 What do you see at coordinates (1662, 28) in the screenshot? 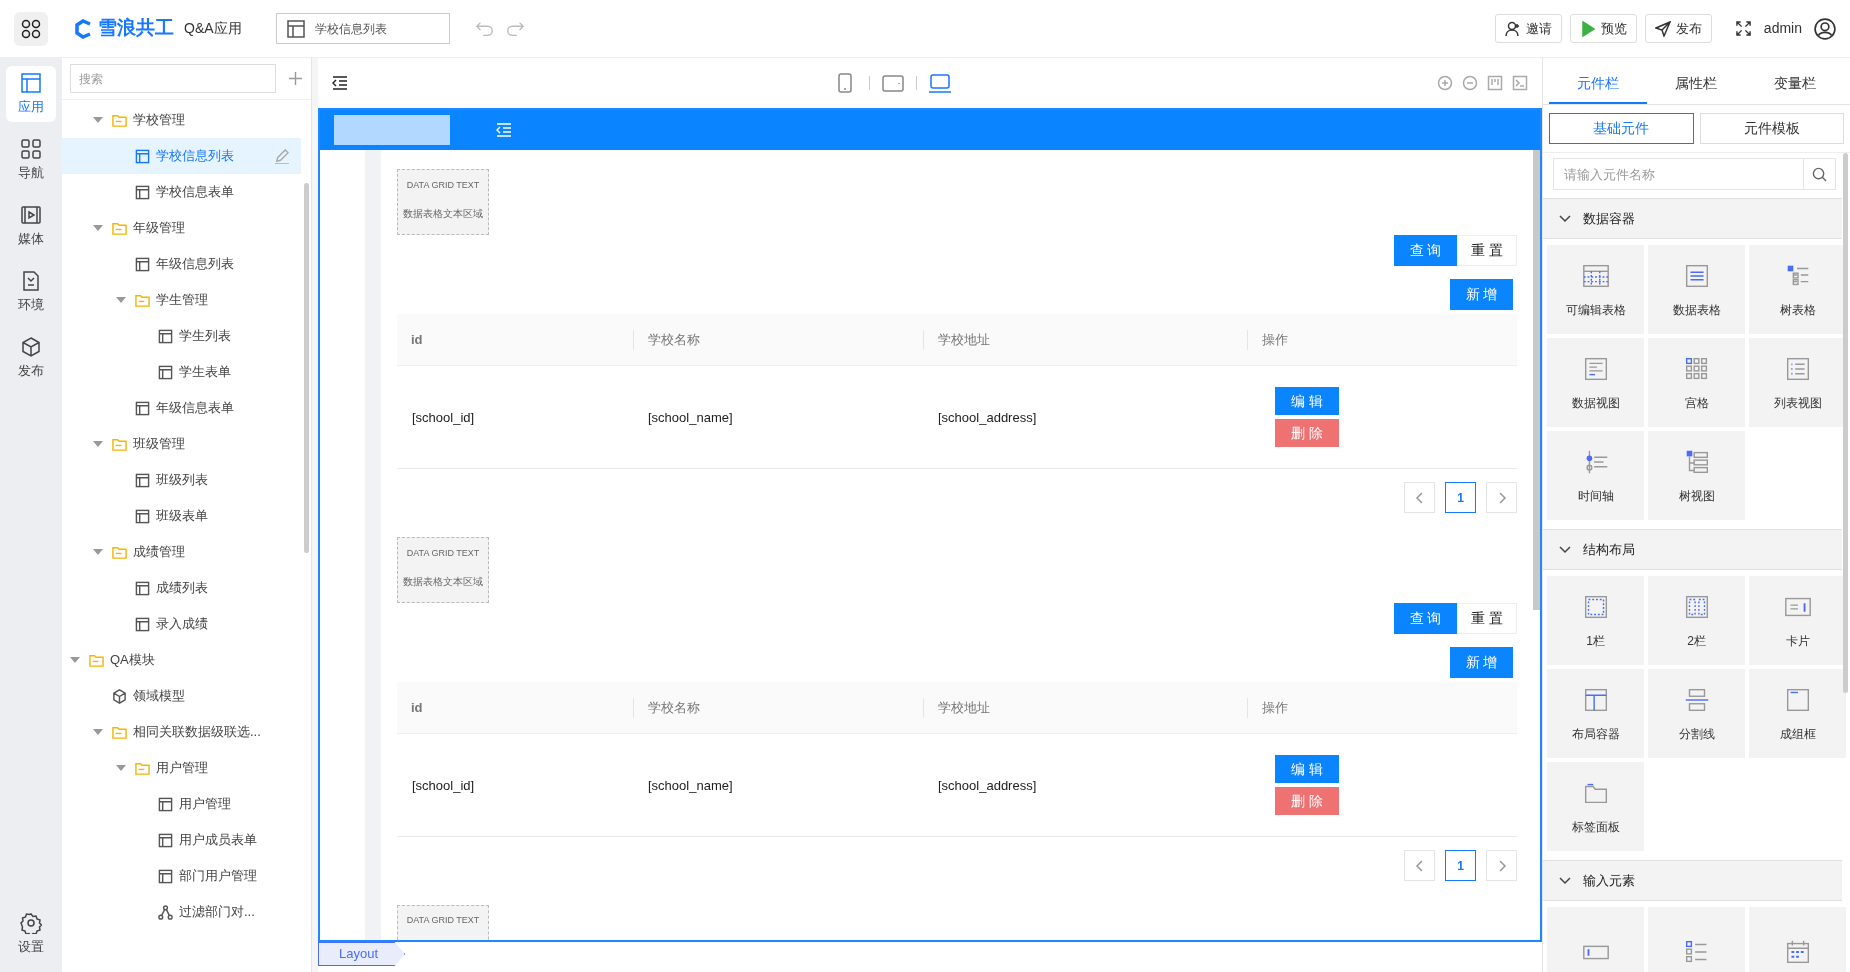
I see `send-icon` at bounding box center [1662, 28].